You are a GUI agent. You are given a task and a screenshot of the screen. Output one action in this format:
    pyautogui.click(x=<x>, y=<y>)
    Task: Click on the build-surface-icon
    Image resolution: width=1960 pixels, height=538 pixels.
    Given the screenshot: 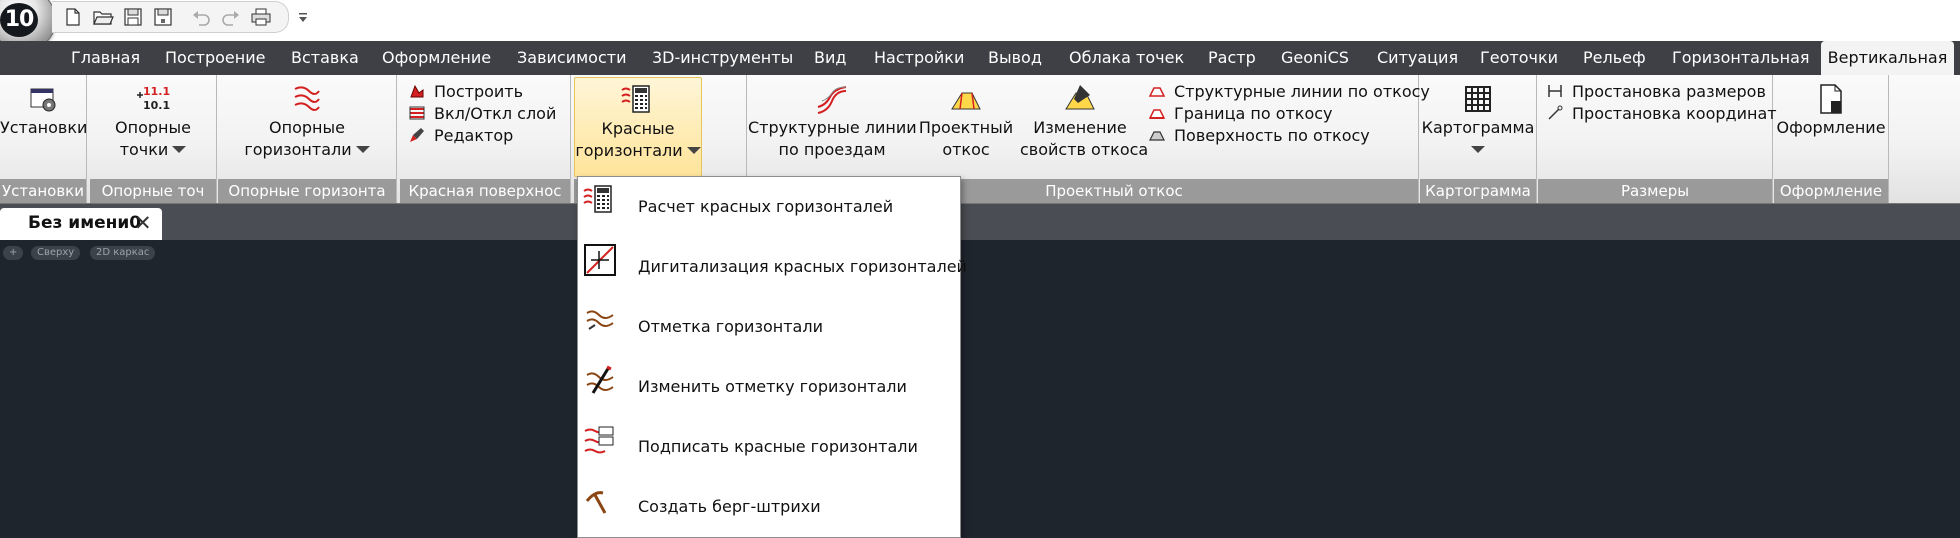 What is the action you would take?
    pyautogui.click(x=417, y=91)
    